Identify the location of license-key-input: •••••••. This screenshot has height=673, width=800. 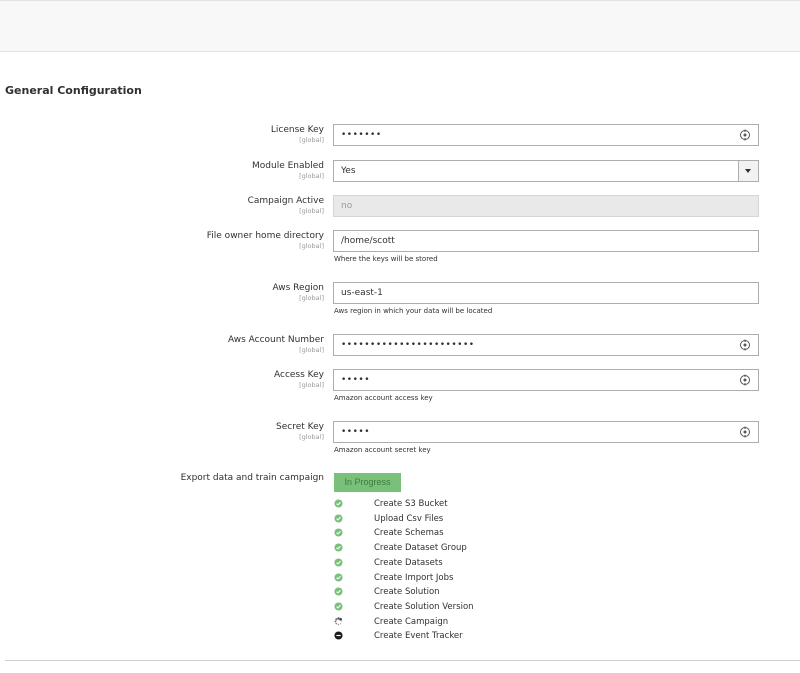
(546, 135).